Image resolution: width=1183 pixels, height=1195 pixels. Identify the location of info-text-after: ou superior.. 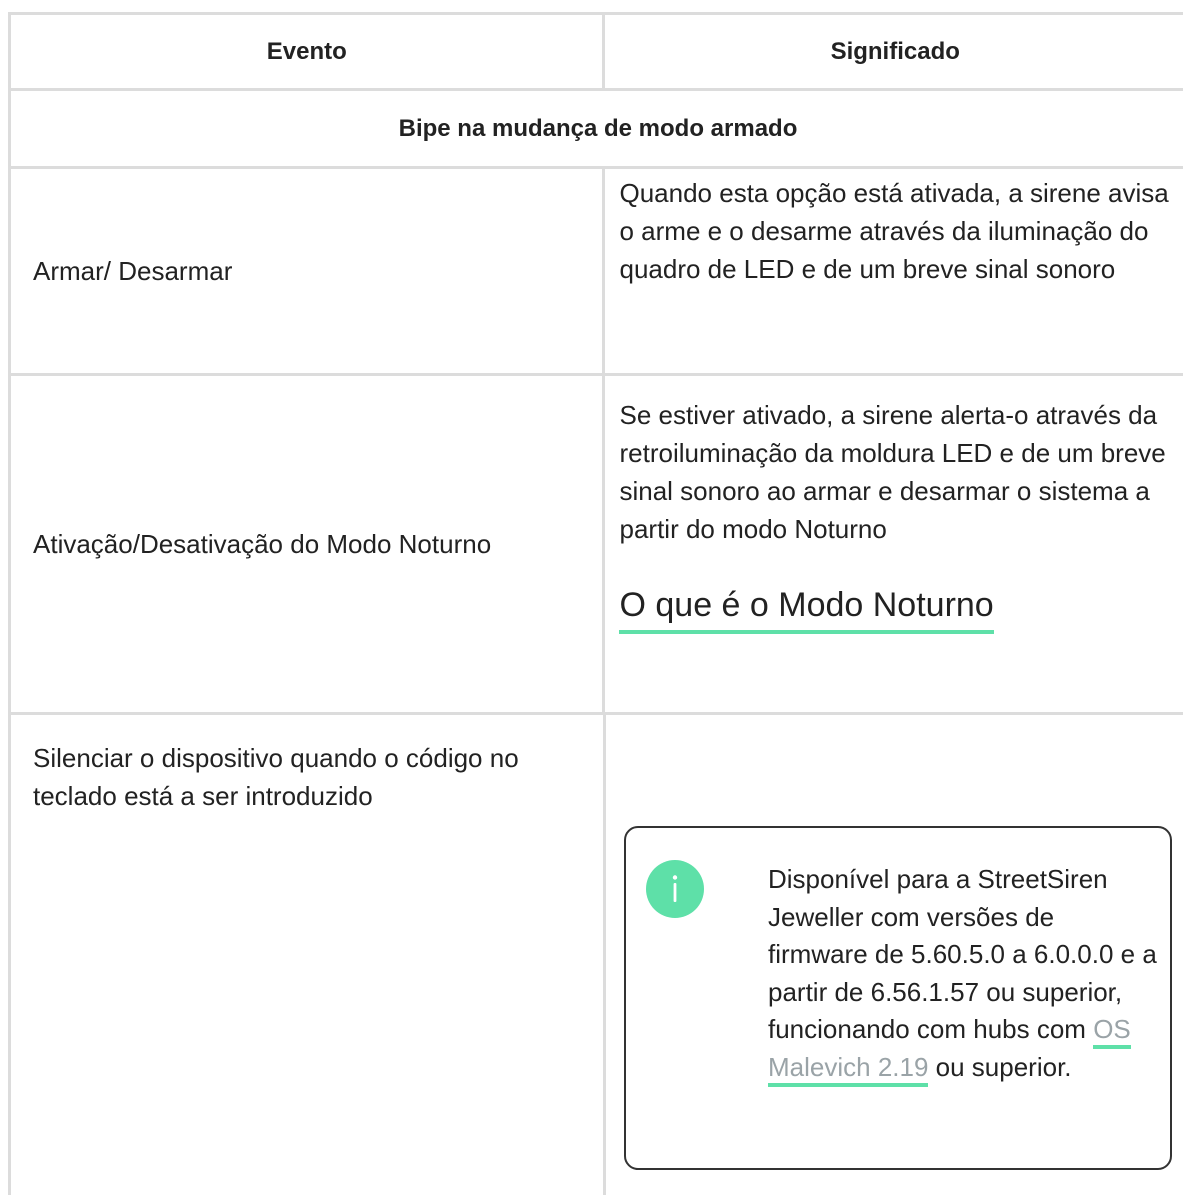
(1000, 1066).